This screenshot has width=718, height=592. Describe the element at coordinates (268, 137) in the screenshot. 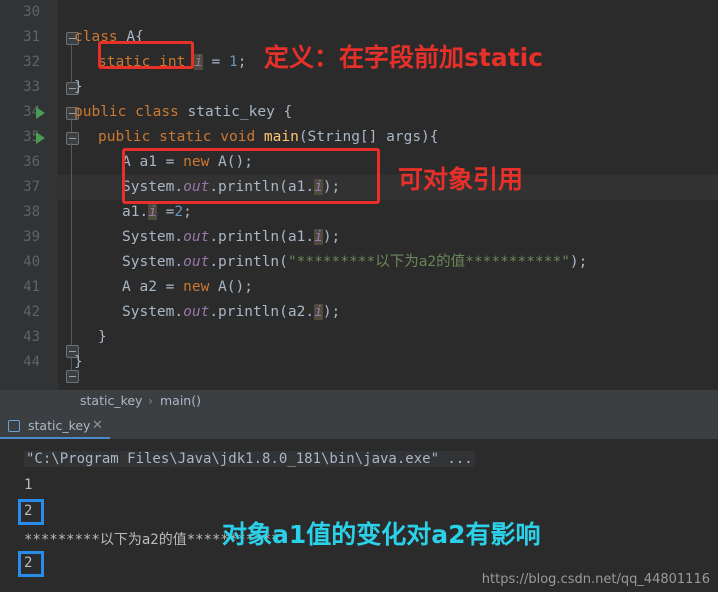

I see `code-line-35: public static void main(String[] args){` at that location.